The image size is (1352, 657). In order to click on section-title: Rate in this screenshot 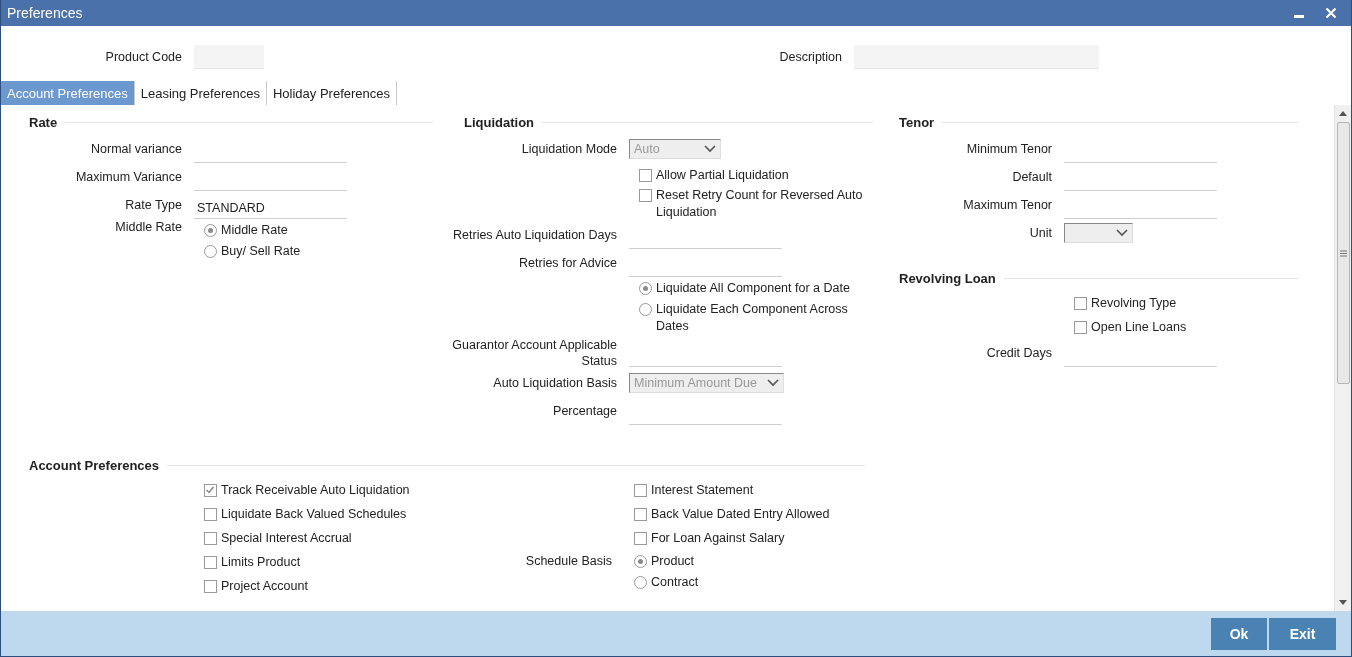, I will do `click(43, 122)`.